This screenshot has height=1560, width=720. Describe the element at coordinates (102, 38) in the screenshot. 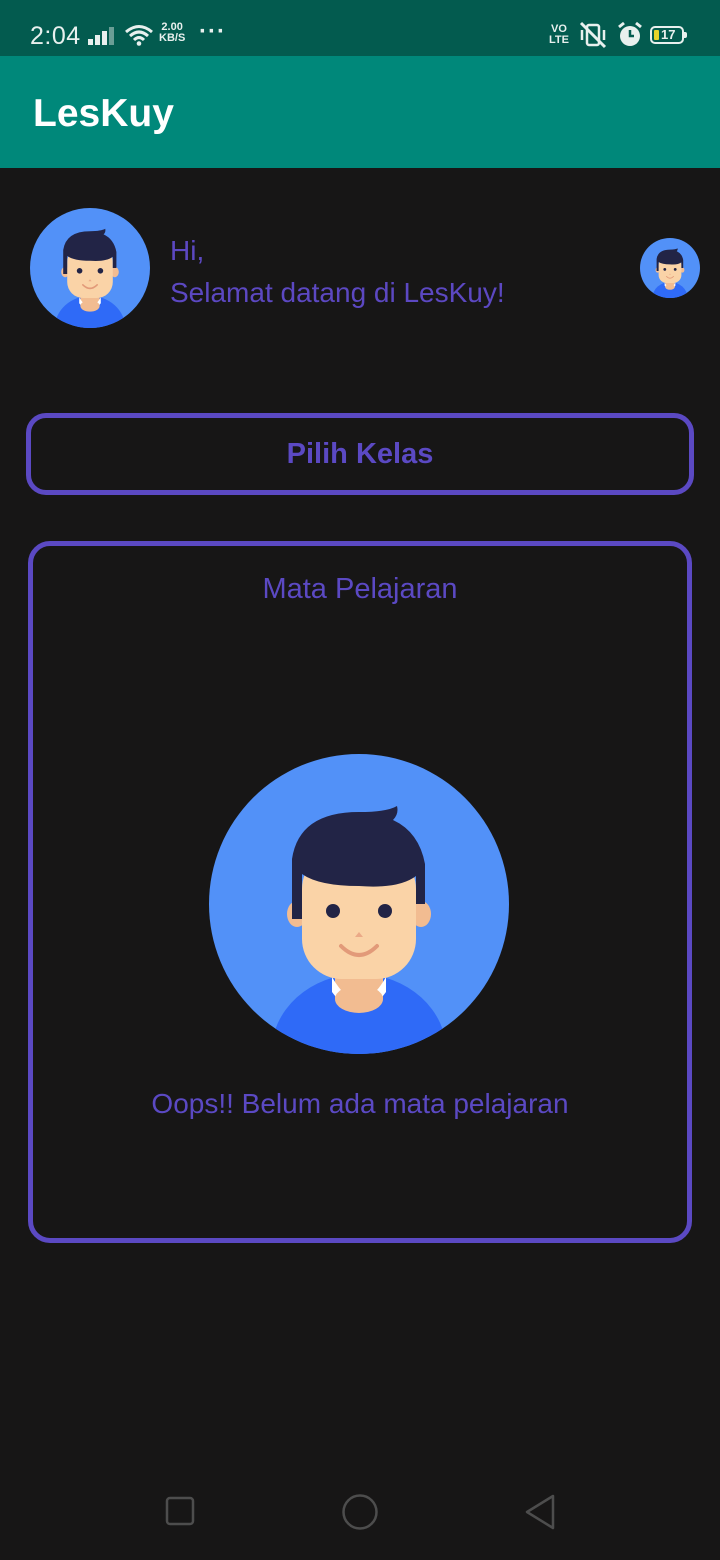

I see `signal-icon` at that location.